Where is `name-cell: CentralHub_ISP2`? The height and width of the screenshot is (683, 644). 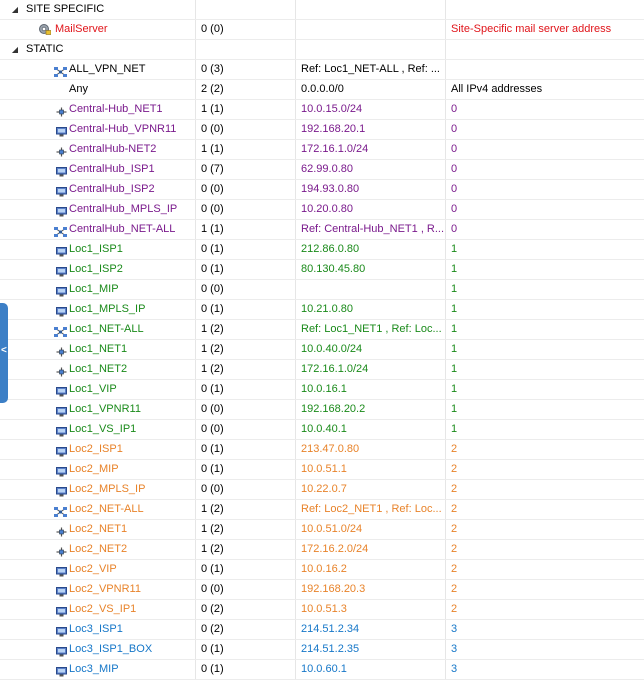 name-cell: CentralHub_ISP2 is located at coordinates (98, 189).